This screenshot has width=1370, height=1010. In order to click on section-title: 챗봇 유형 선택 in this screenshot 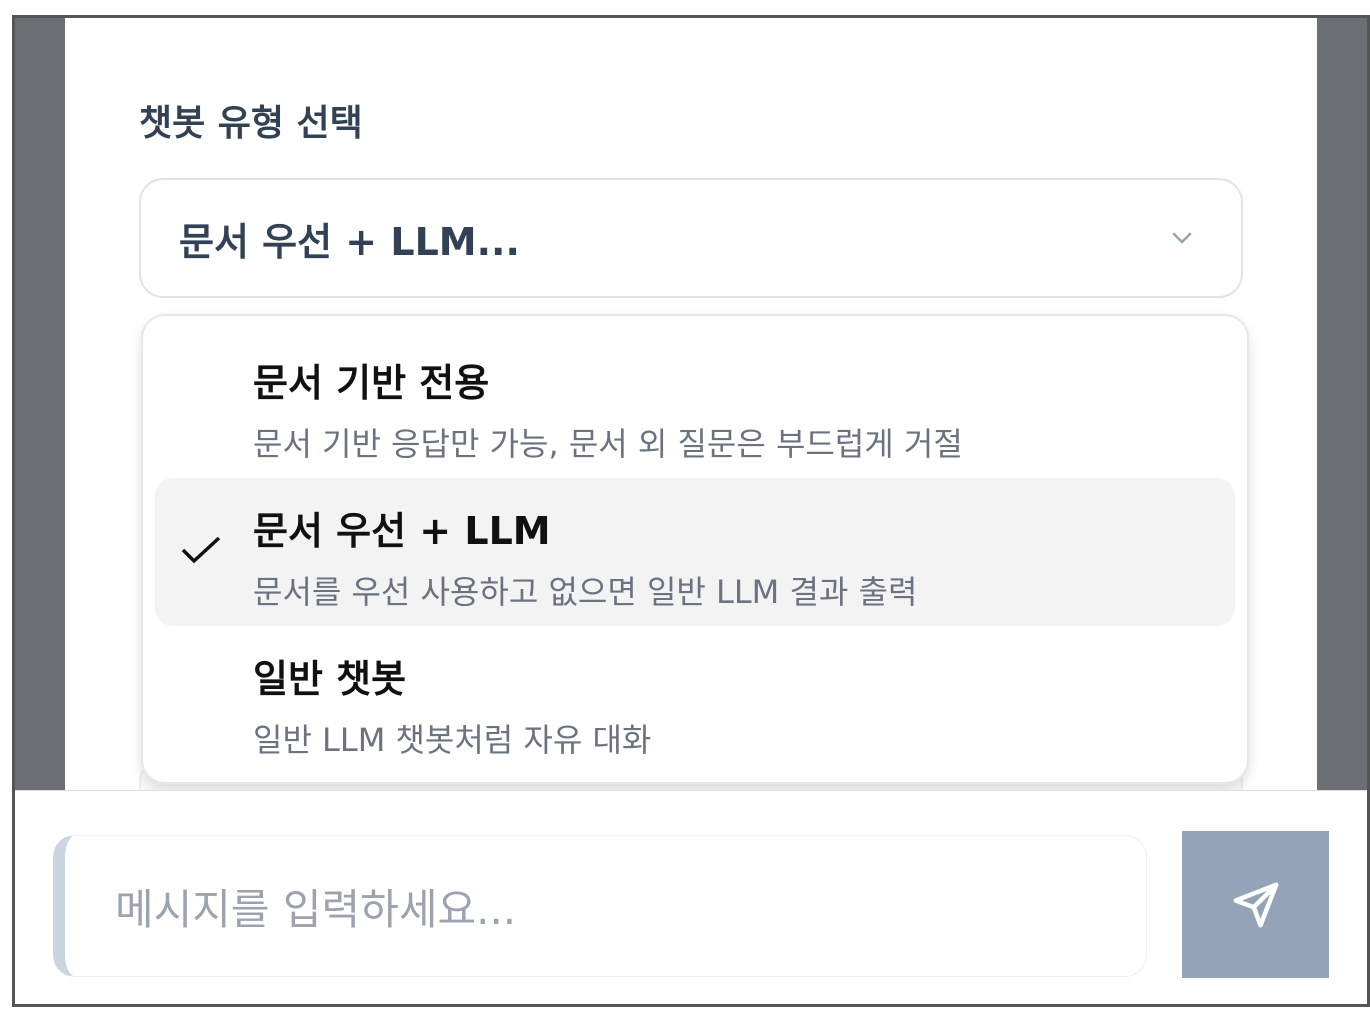, I will do `click(251, 123)`.